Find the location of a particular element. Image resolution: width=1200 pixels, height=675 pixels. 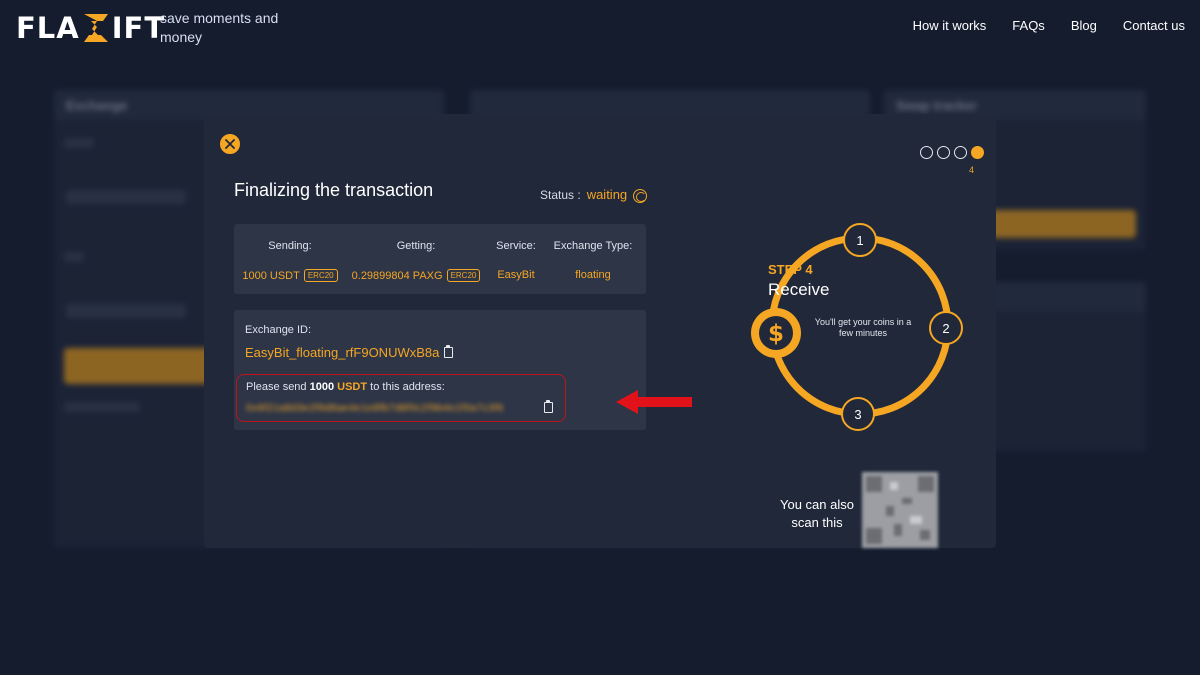

exchange-type-label: Exchange Type: is located at coordinates (593, 246).